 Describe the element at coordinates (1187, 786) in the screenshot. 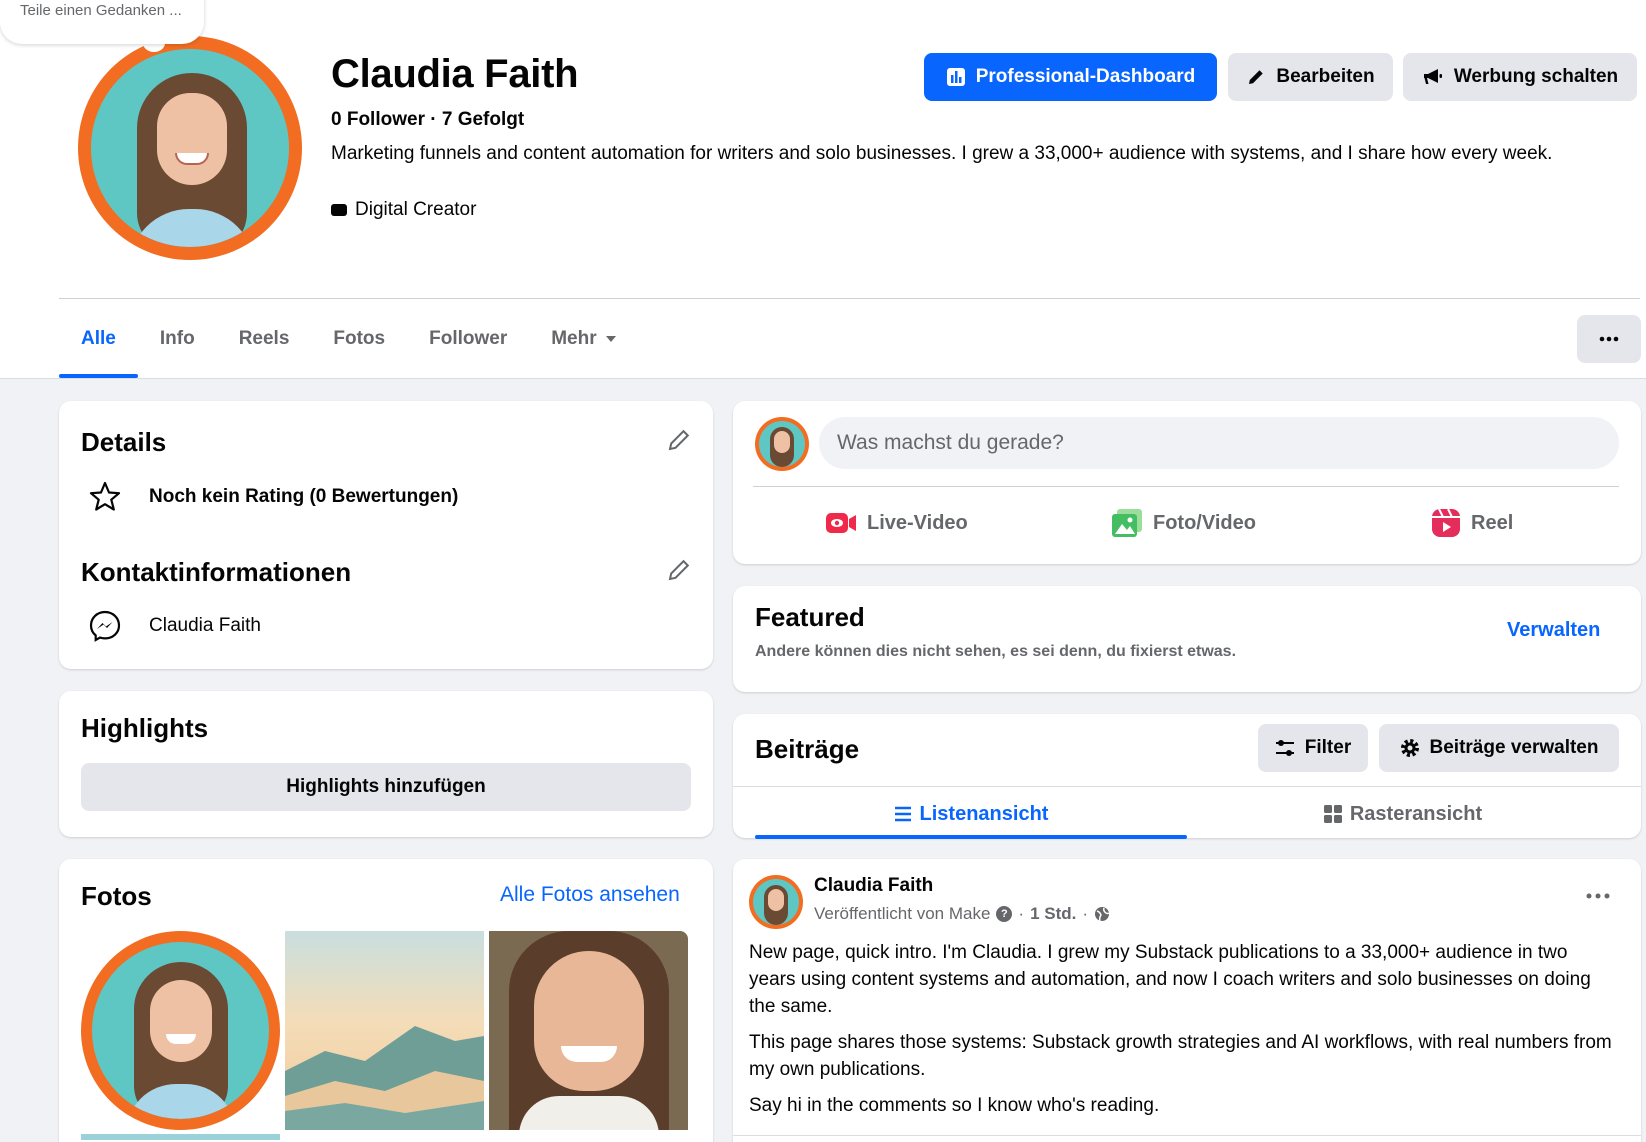

I see `posts-tabs-divider` at that location.